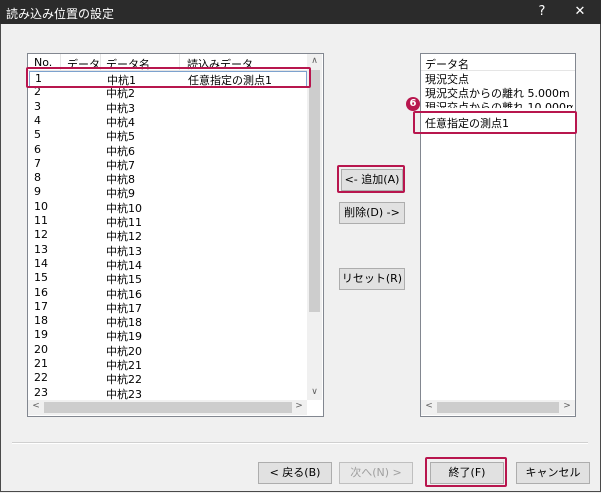  What do you see at coordinates (167, 364) in the screenshot?
I see `table-row: 21 中杭21` at bounding box center [167, 364].